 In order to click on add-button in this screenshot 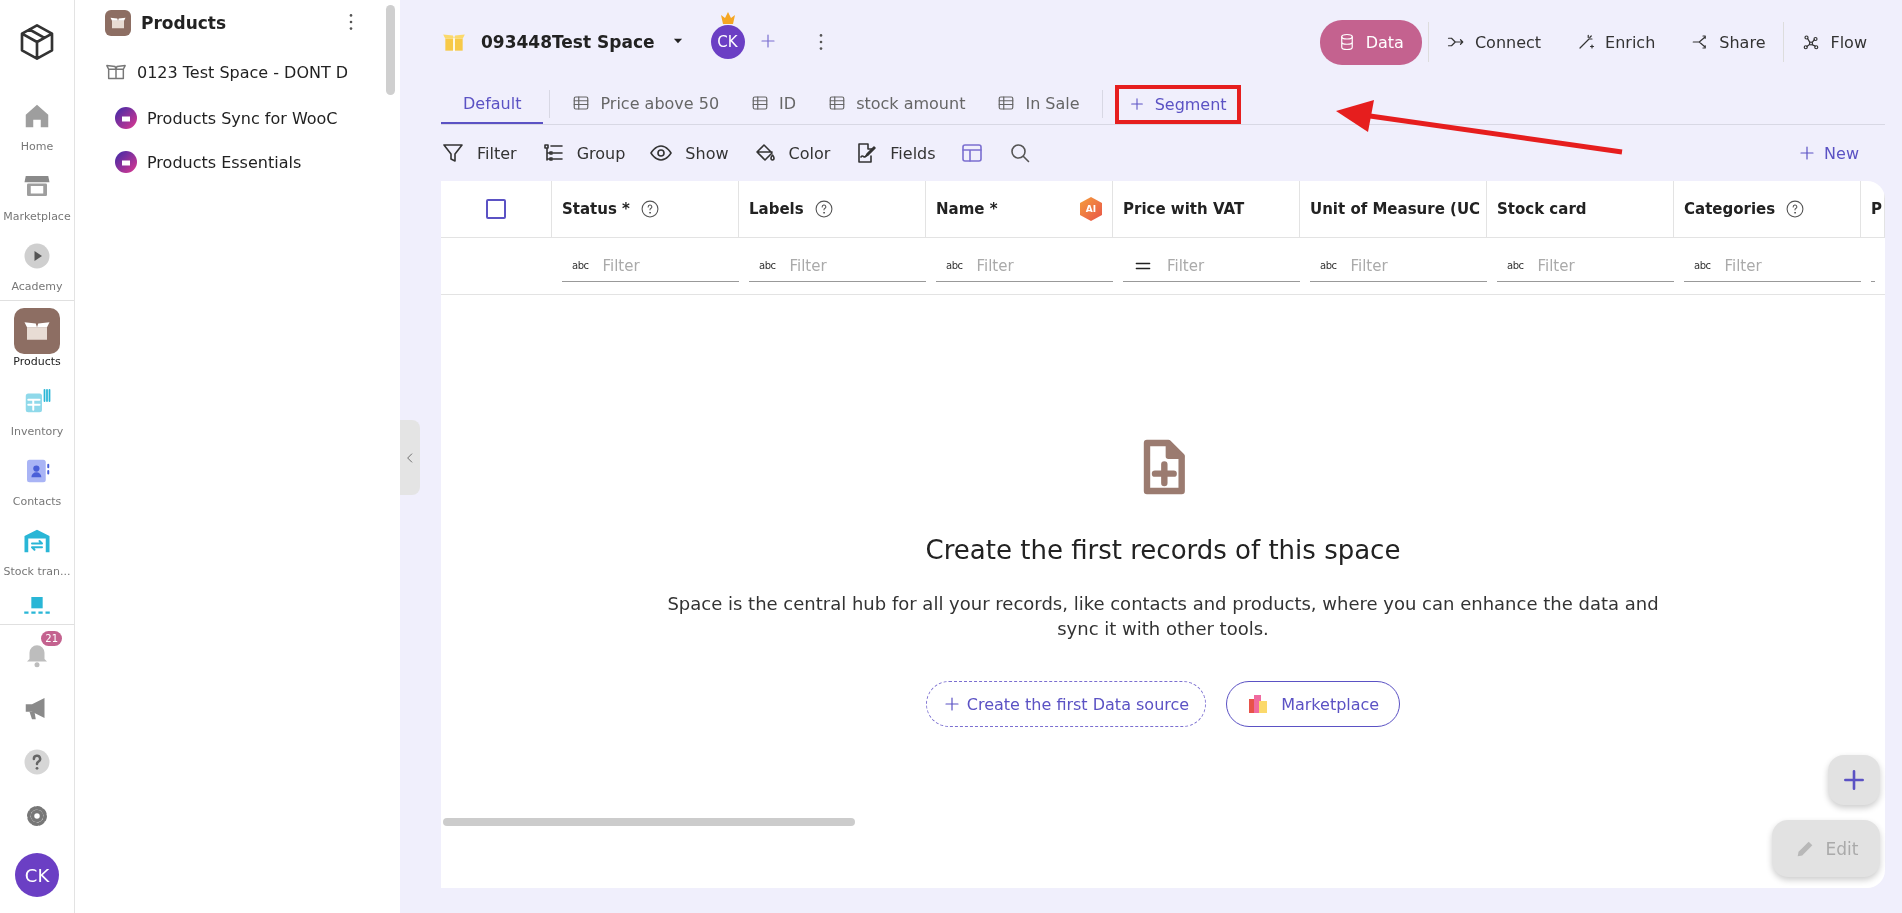, I will do `click(1854, 780)`.